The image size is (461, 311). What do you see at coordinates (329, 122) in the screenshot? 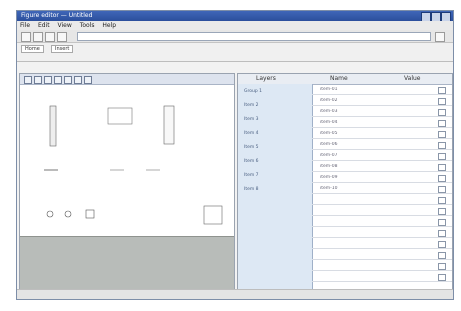
I see `cell-a: item-04` at bounding box center [329, 122].